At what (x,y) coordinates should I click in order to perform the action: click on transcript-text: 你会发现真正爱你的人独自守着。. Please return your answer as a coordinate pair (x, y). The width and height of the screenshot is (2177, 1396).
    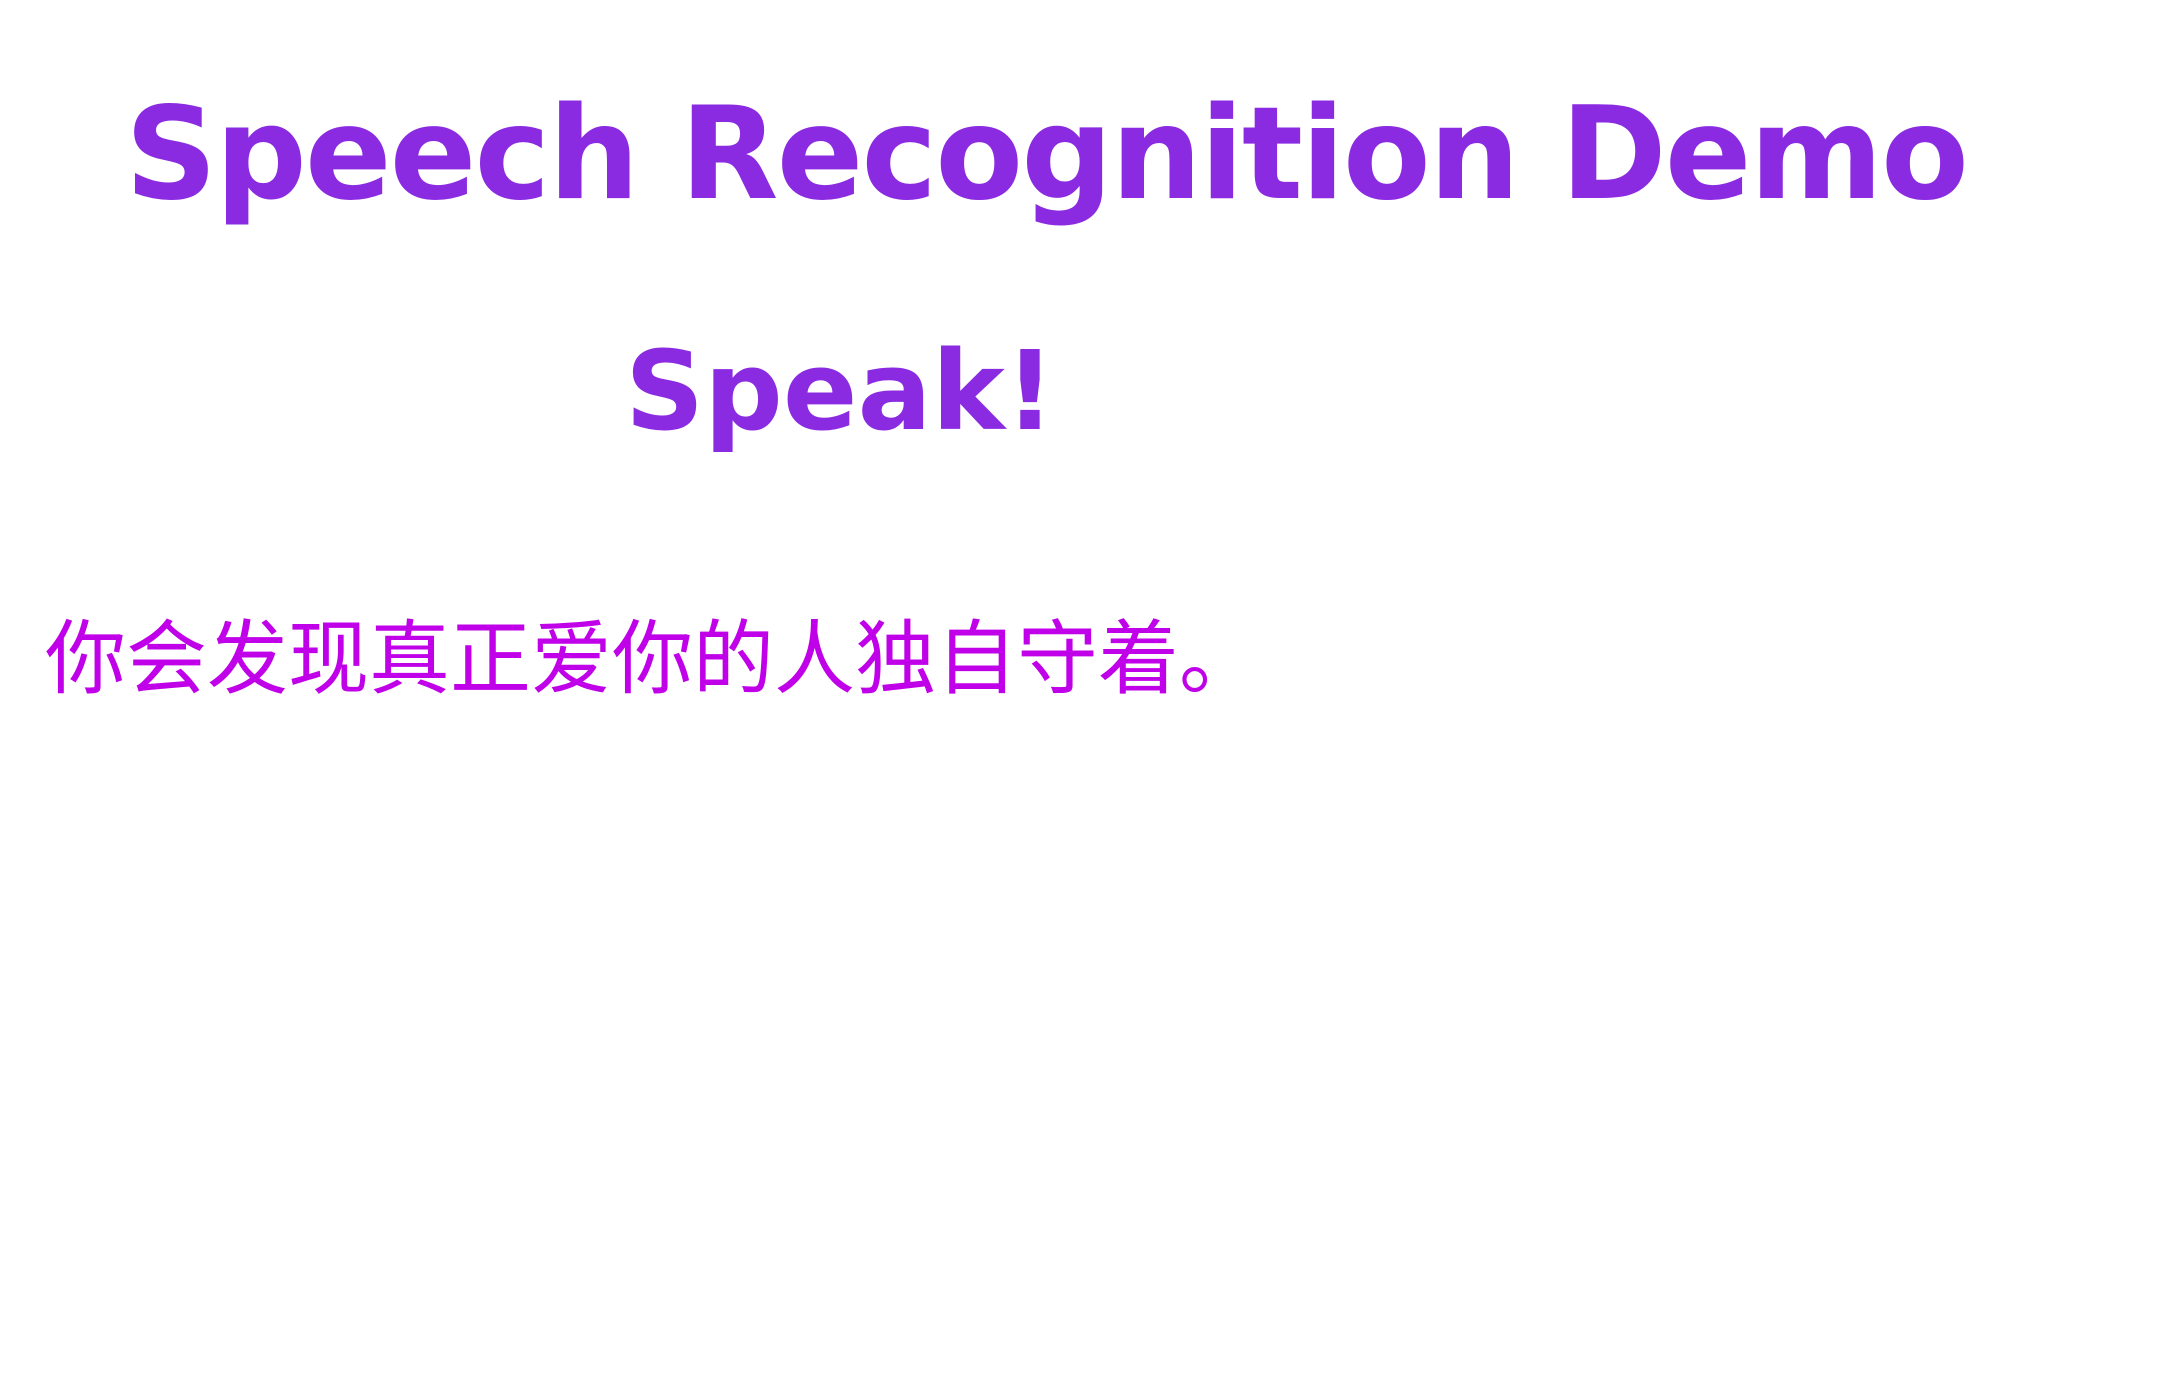
    Looking at the image, I should click on (653, 660).